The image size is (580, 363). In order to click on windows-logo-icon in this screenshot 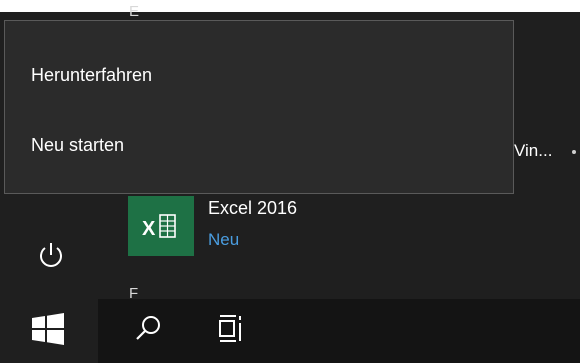, I will do `click(48, 329)`.